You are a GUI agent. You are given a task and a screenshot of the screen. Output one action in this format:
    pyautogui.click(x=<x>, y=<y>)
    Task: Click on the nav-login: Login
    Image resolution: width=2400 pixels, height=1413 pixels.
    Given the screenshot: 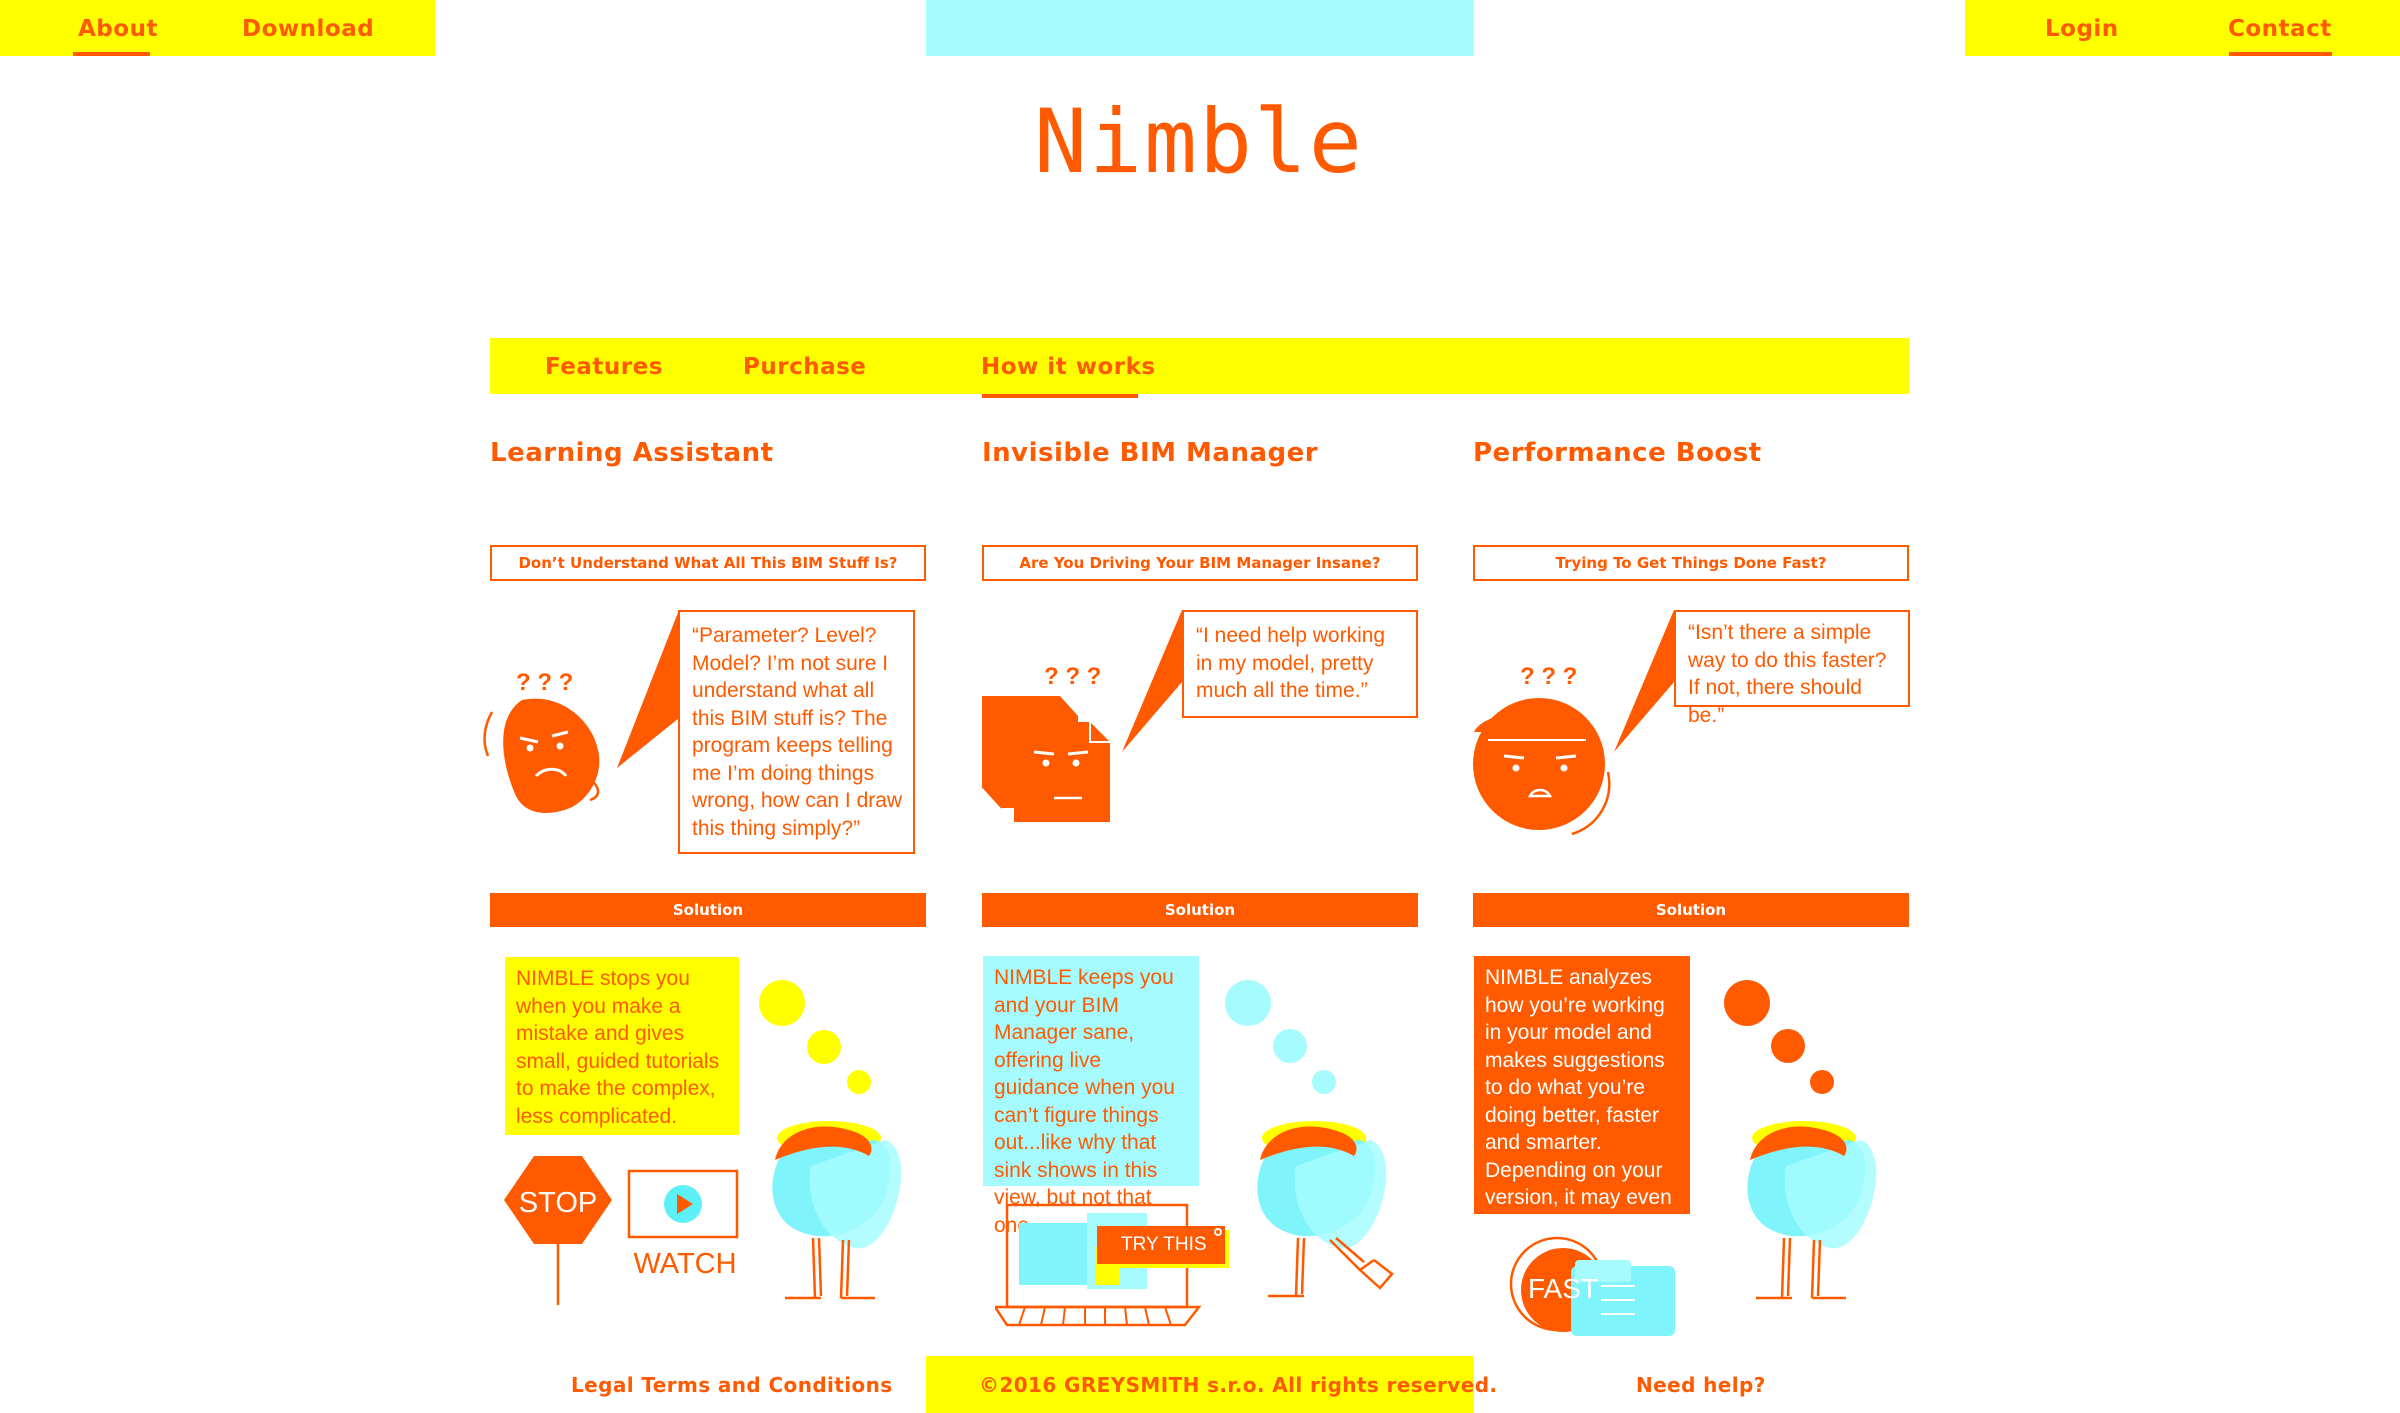 What is the action you would take?
    pyautogui.click(x=2082, y=29)
    